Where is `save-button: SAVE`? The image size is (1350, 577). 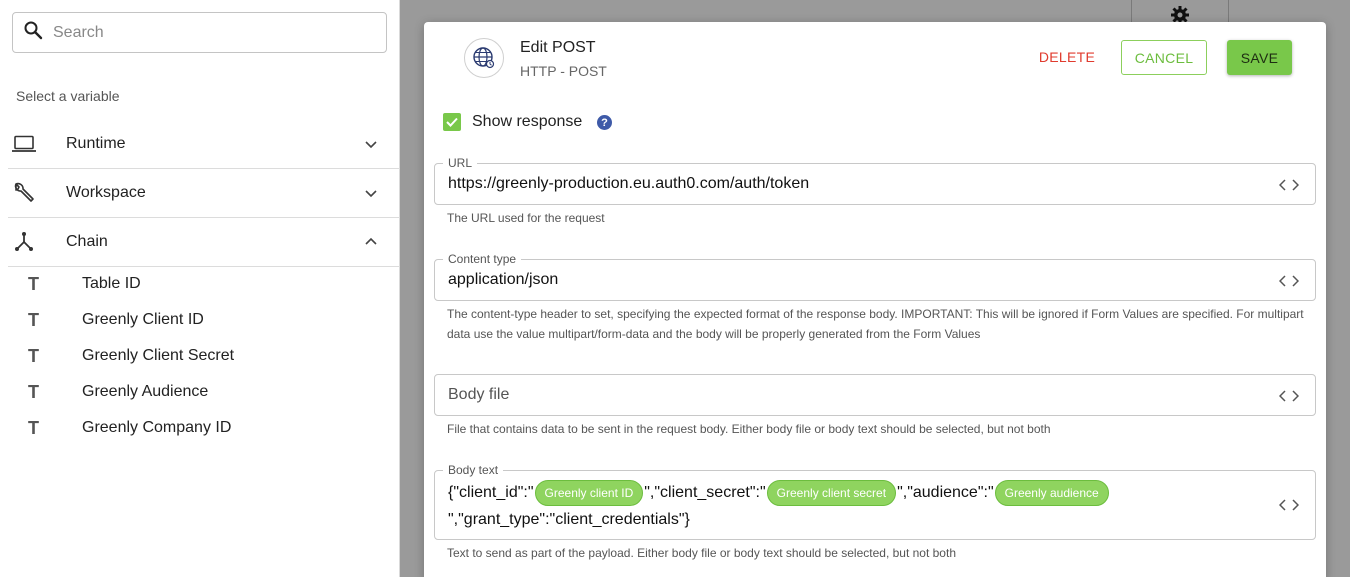 save-button: SAVE is located at coordinates (1259, 57).